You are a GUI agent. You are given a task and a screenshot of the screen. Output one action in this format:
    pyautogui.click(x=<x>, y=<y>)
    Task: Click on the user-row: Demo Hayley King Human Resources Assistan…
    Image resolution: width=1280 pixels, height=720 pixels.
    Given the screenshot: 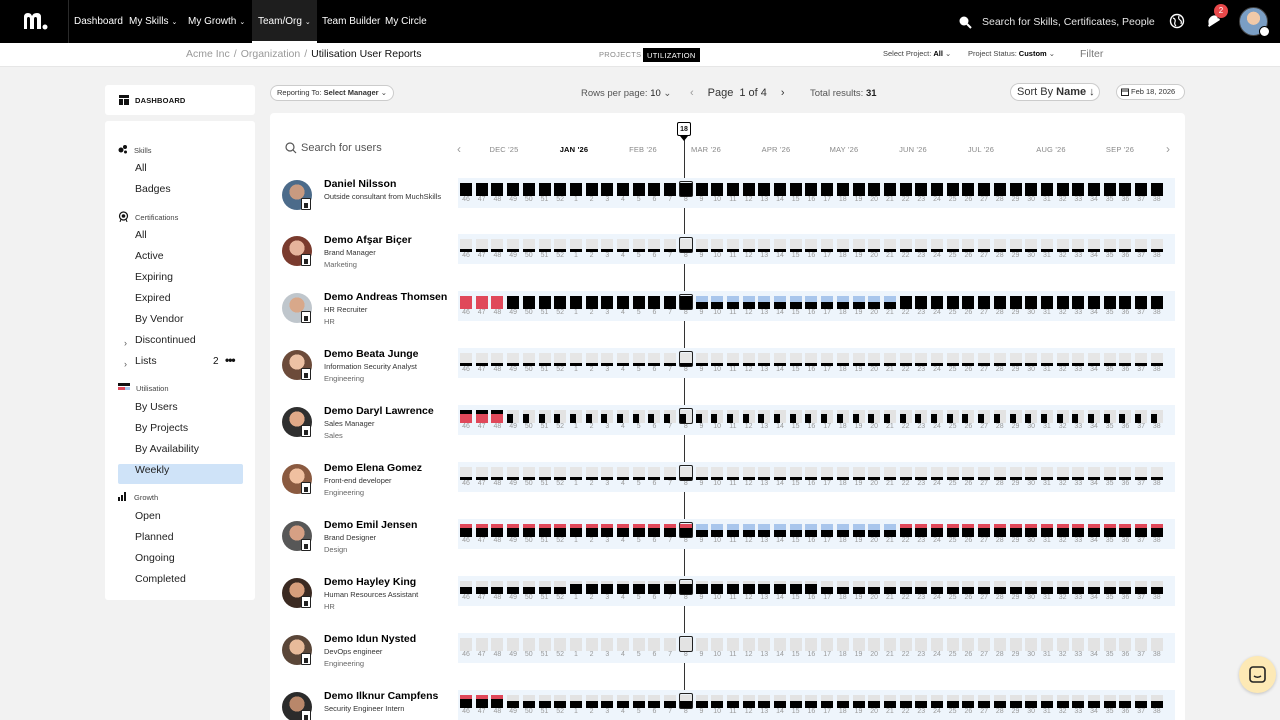 What is the action you would take?
    pyautogui.click(x=727, y=604)
    